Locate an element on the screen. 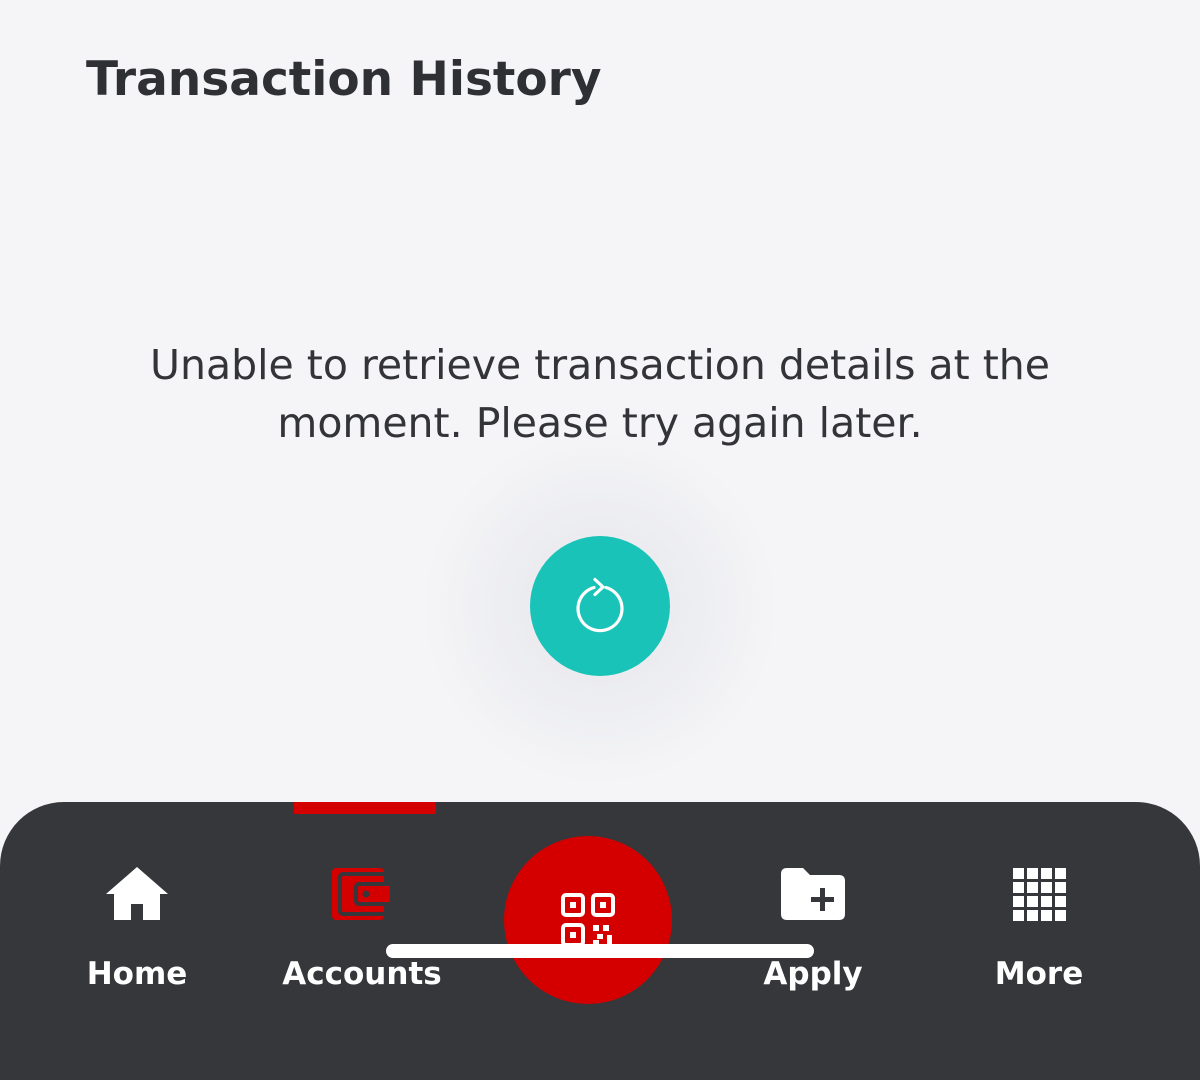  folder-plus-icon is located at coordinates (813, 894).